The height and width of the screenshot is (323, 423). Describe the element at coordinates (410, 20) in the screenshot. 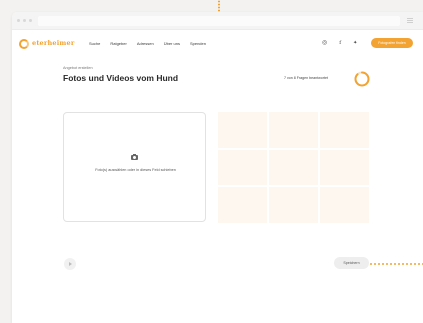

I see `menu-icon` at that location.